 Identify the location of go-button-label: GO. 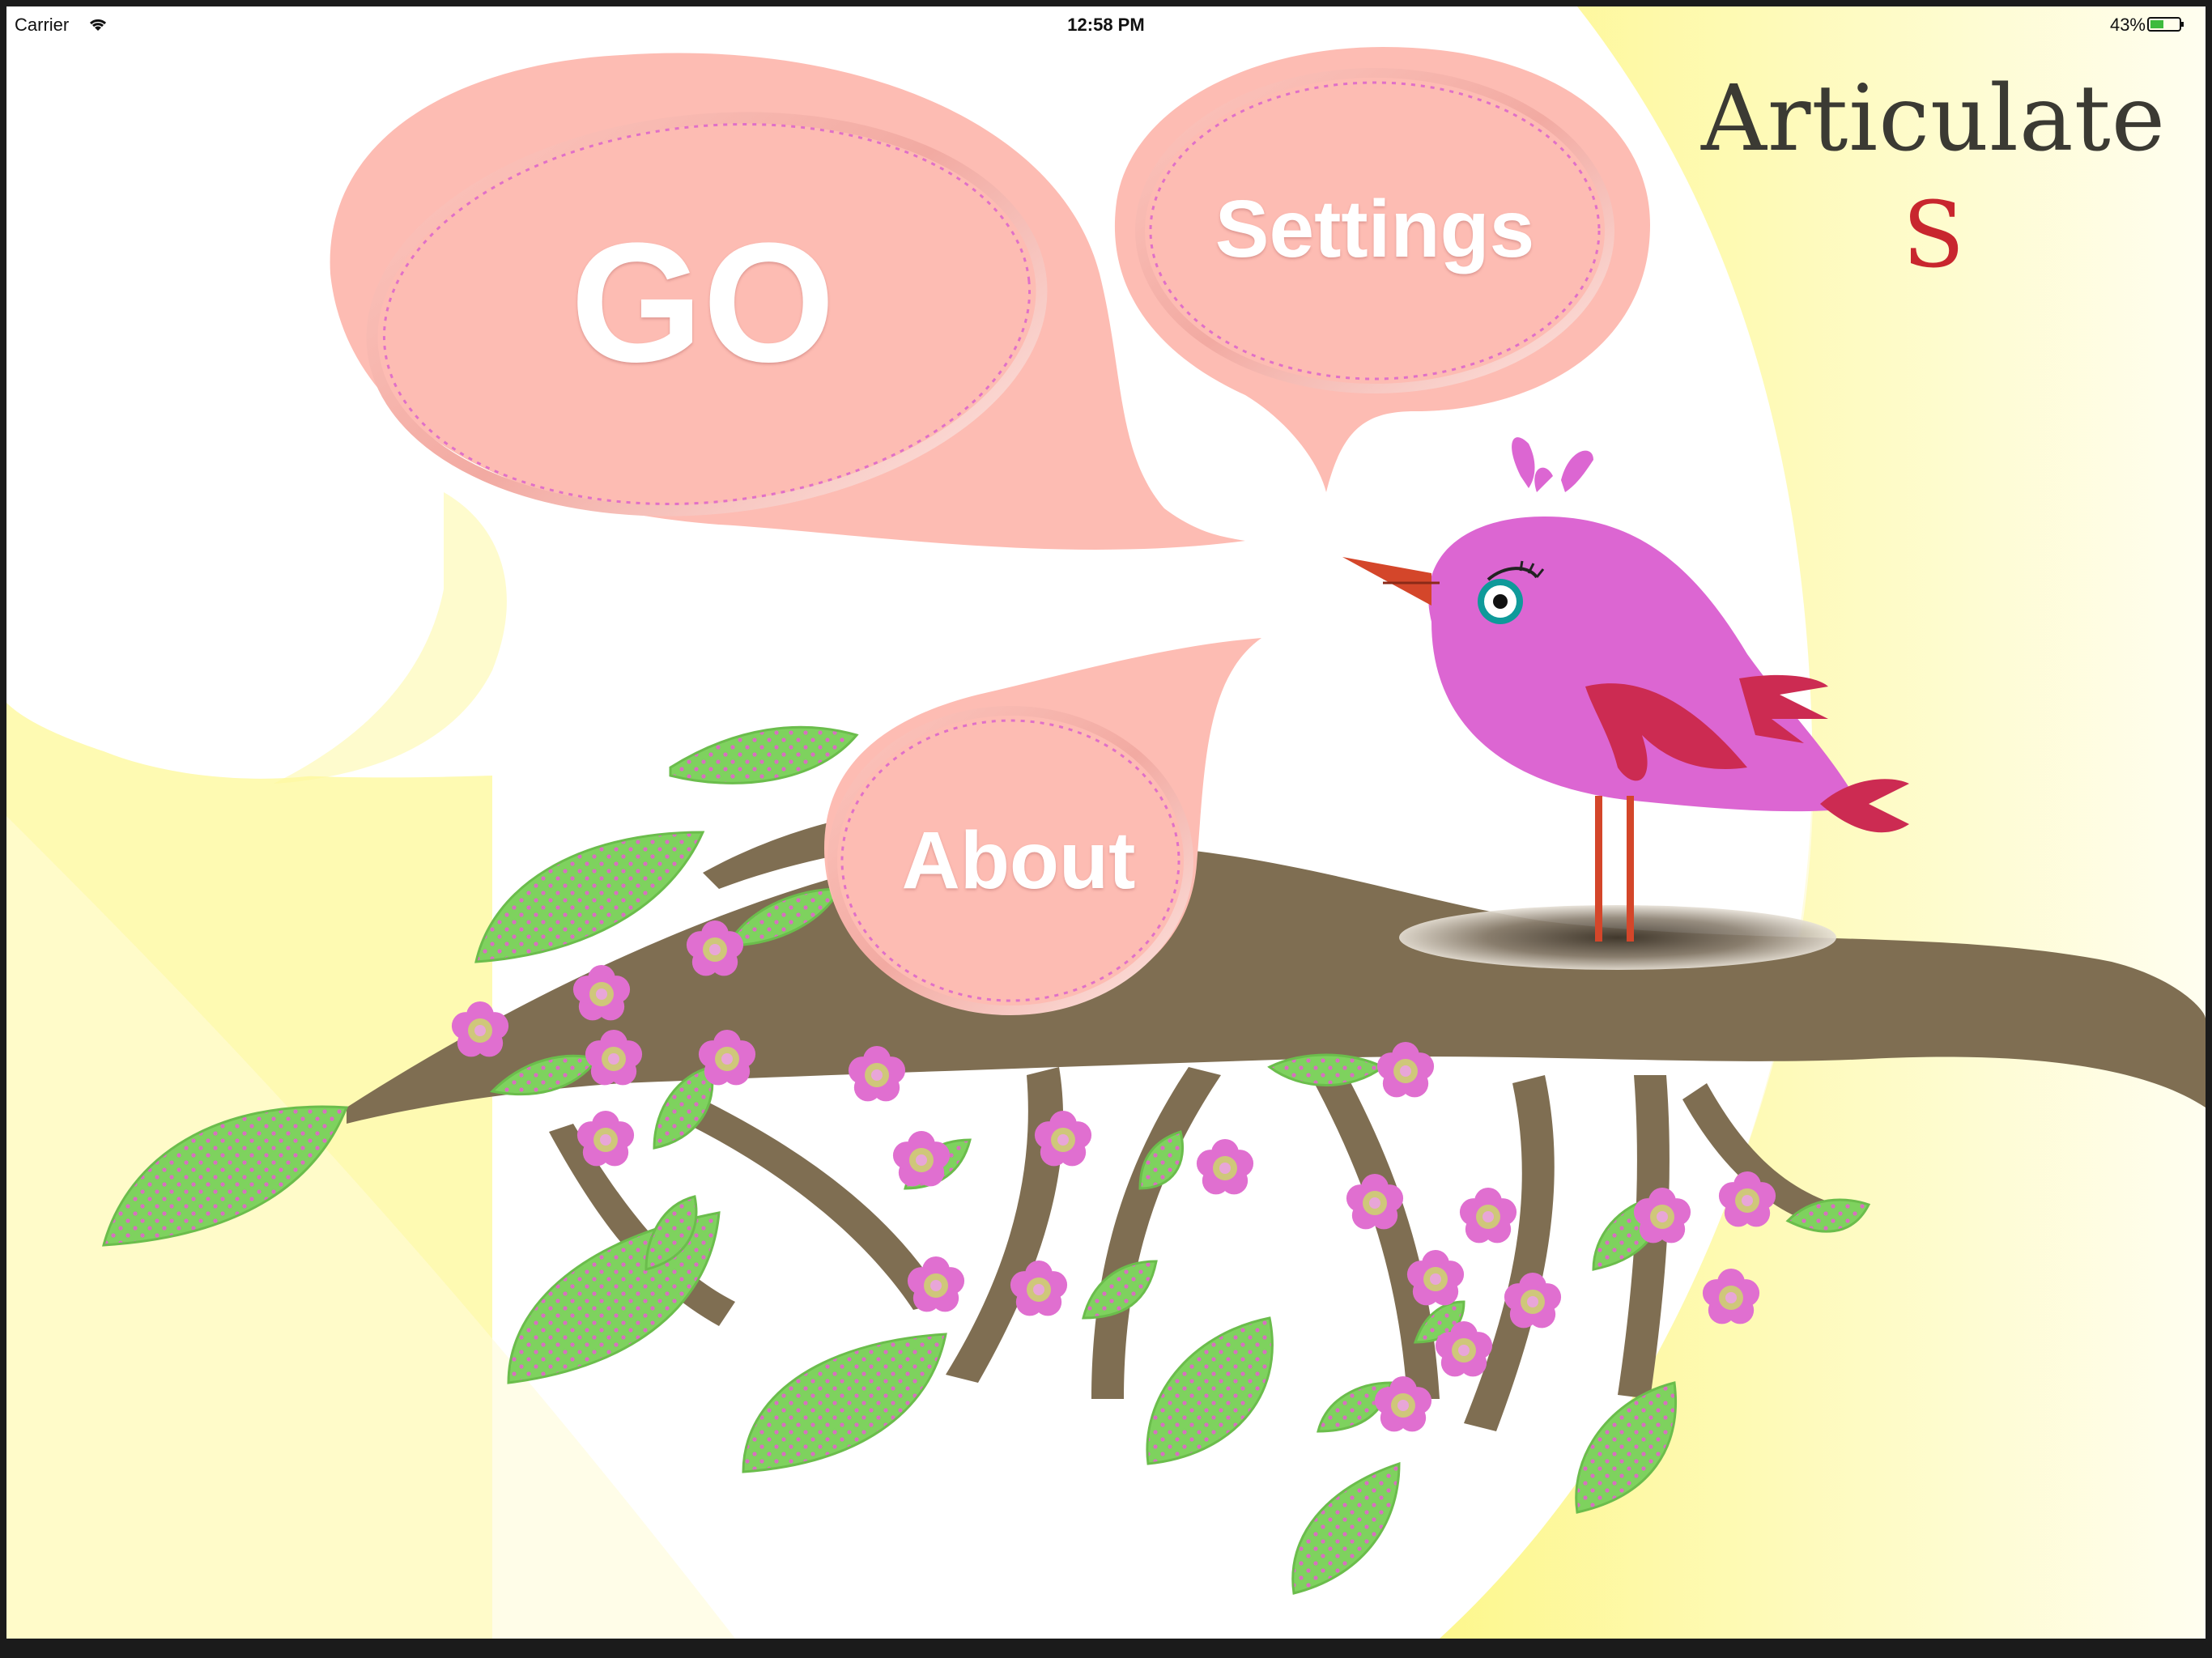
(703, 303).